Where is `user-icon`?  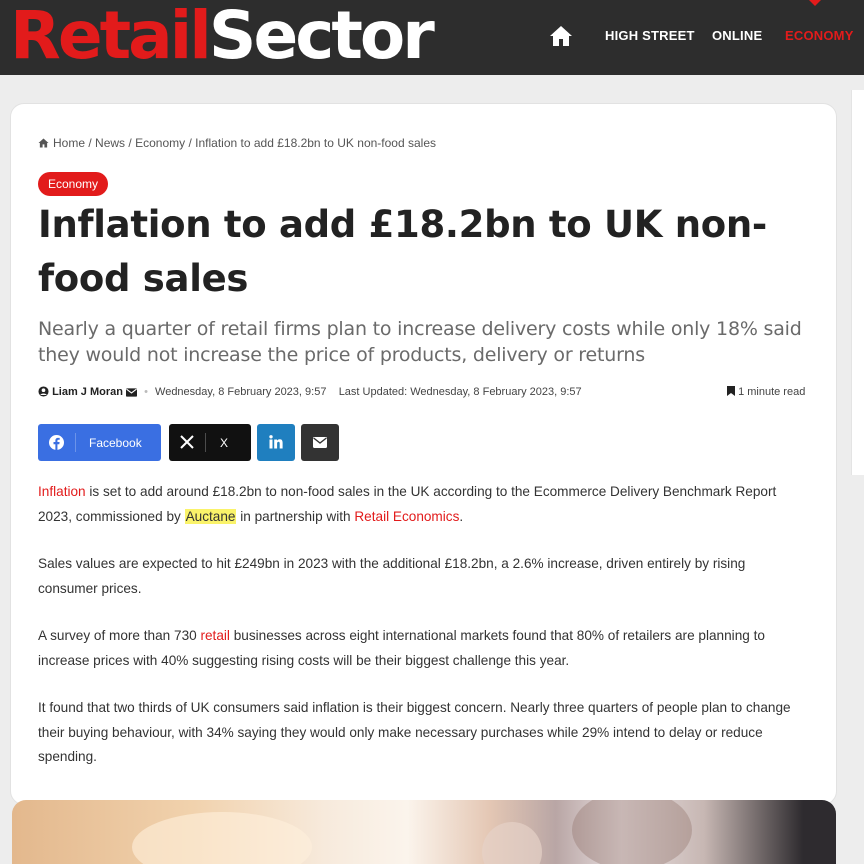
user-icon is located at coordinates (43, 391).